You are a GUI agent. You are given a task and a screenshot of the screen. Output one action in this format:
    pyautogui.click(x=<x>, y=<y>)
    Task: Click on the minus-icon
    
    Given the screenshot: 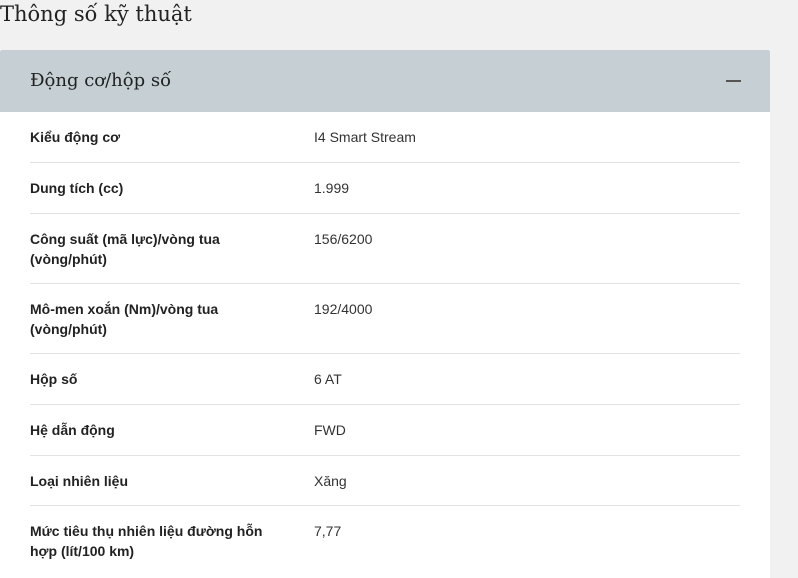 What is the action you would take?
    pyautogui.click(x=733, y=81)
    